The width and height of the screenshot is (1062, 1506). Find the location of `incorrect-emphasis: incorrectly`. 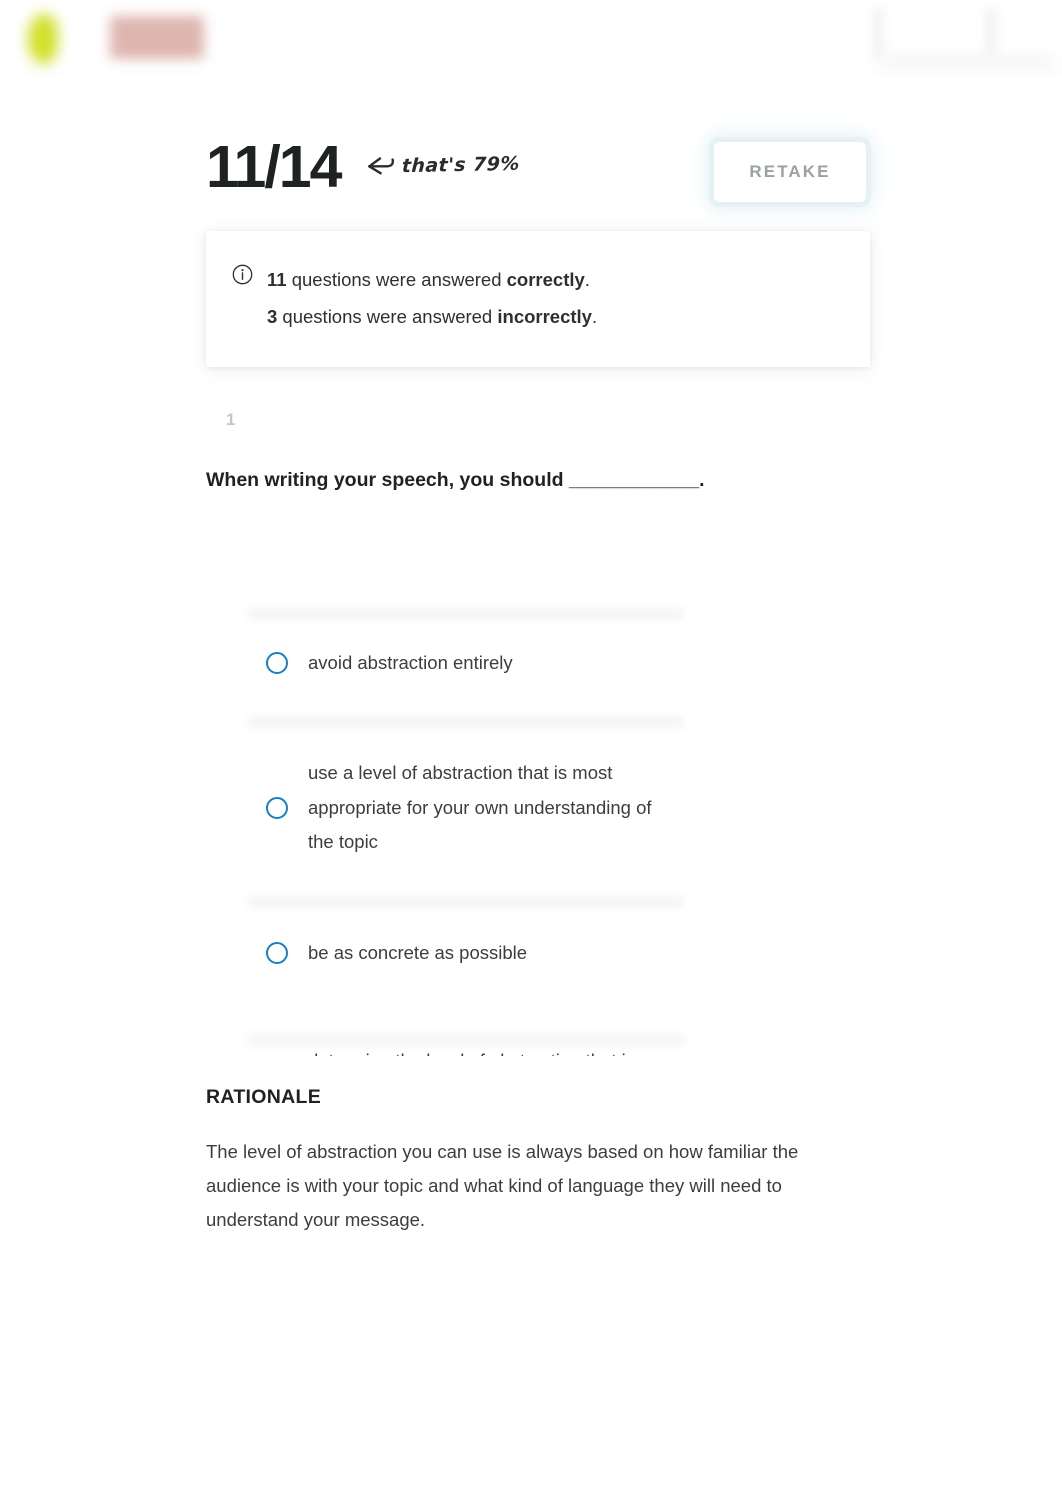

incorrect-emphasis: incorrectly is located at coordinates (544, 316).